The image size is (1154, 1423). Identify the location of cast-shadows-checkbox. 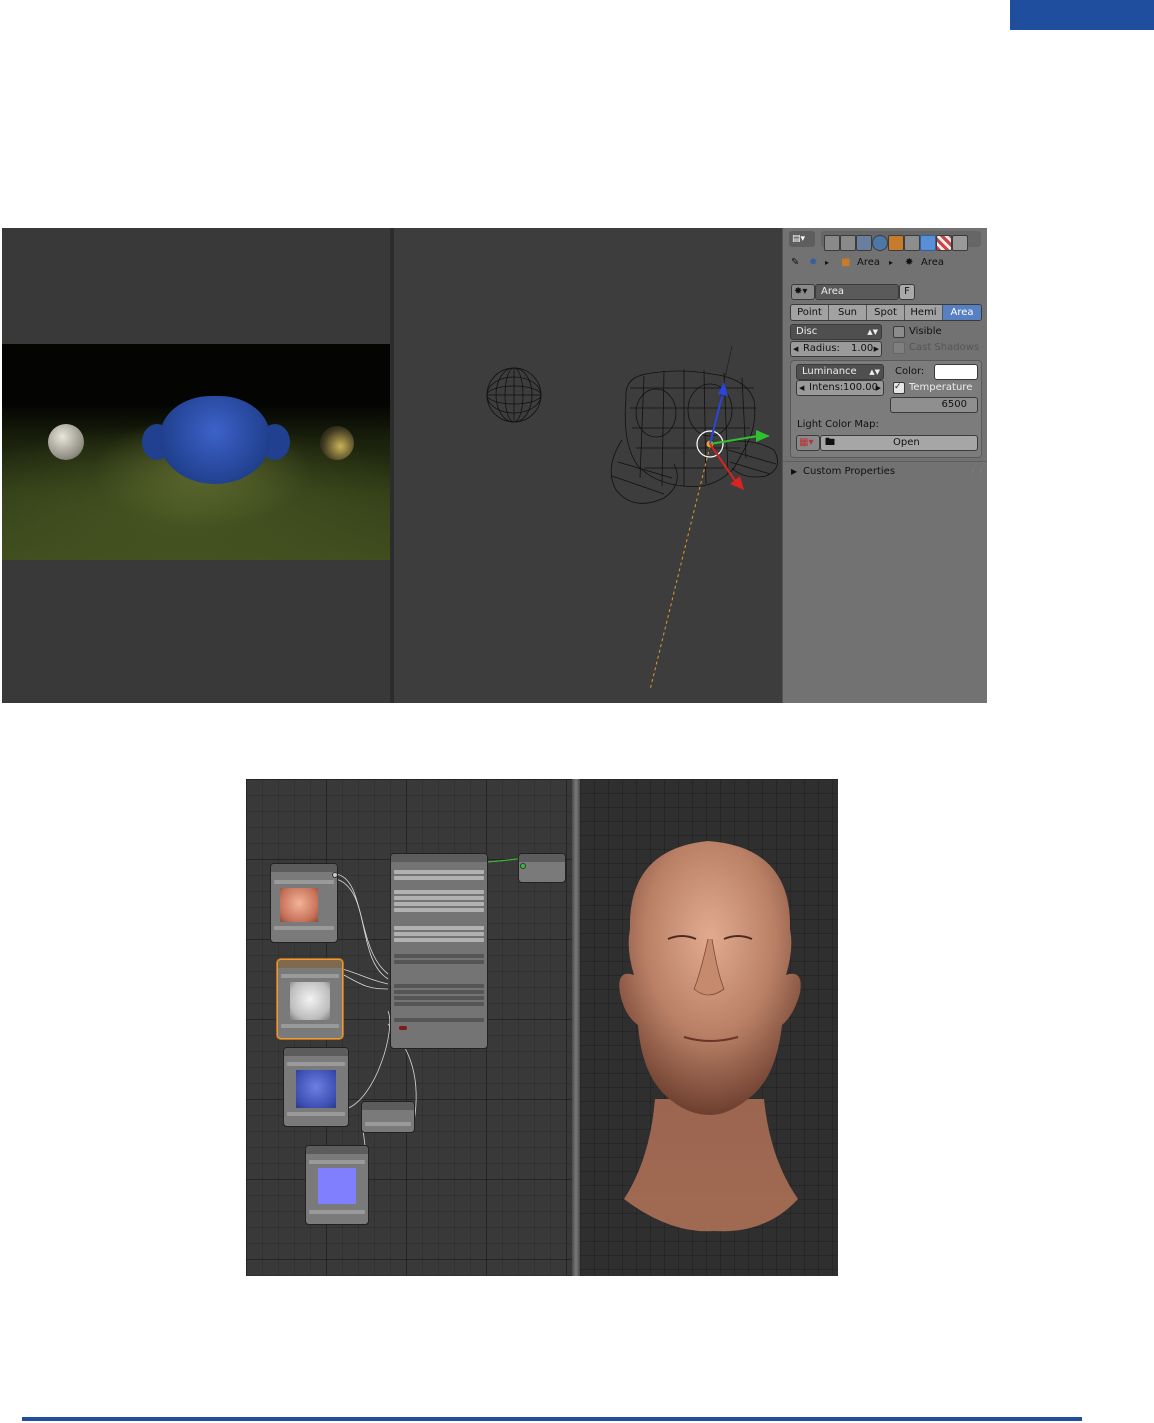
(899, 348).